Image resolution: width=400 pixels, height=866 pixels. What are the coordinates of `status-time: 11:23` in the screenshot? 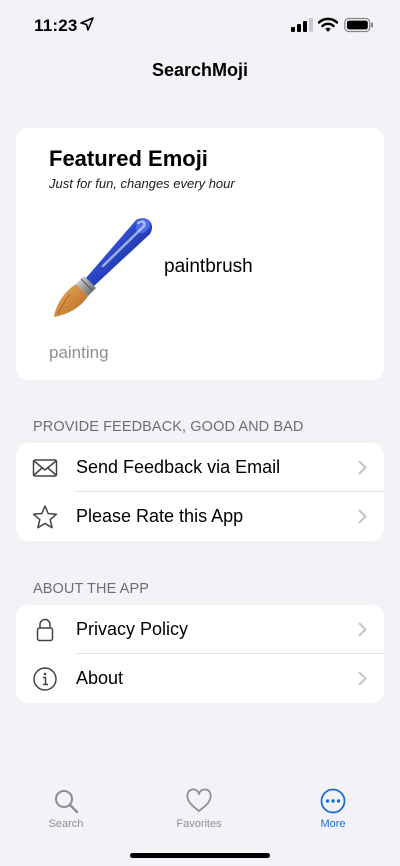 It's located at (56, 25).